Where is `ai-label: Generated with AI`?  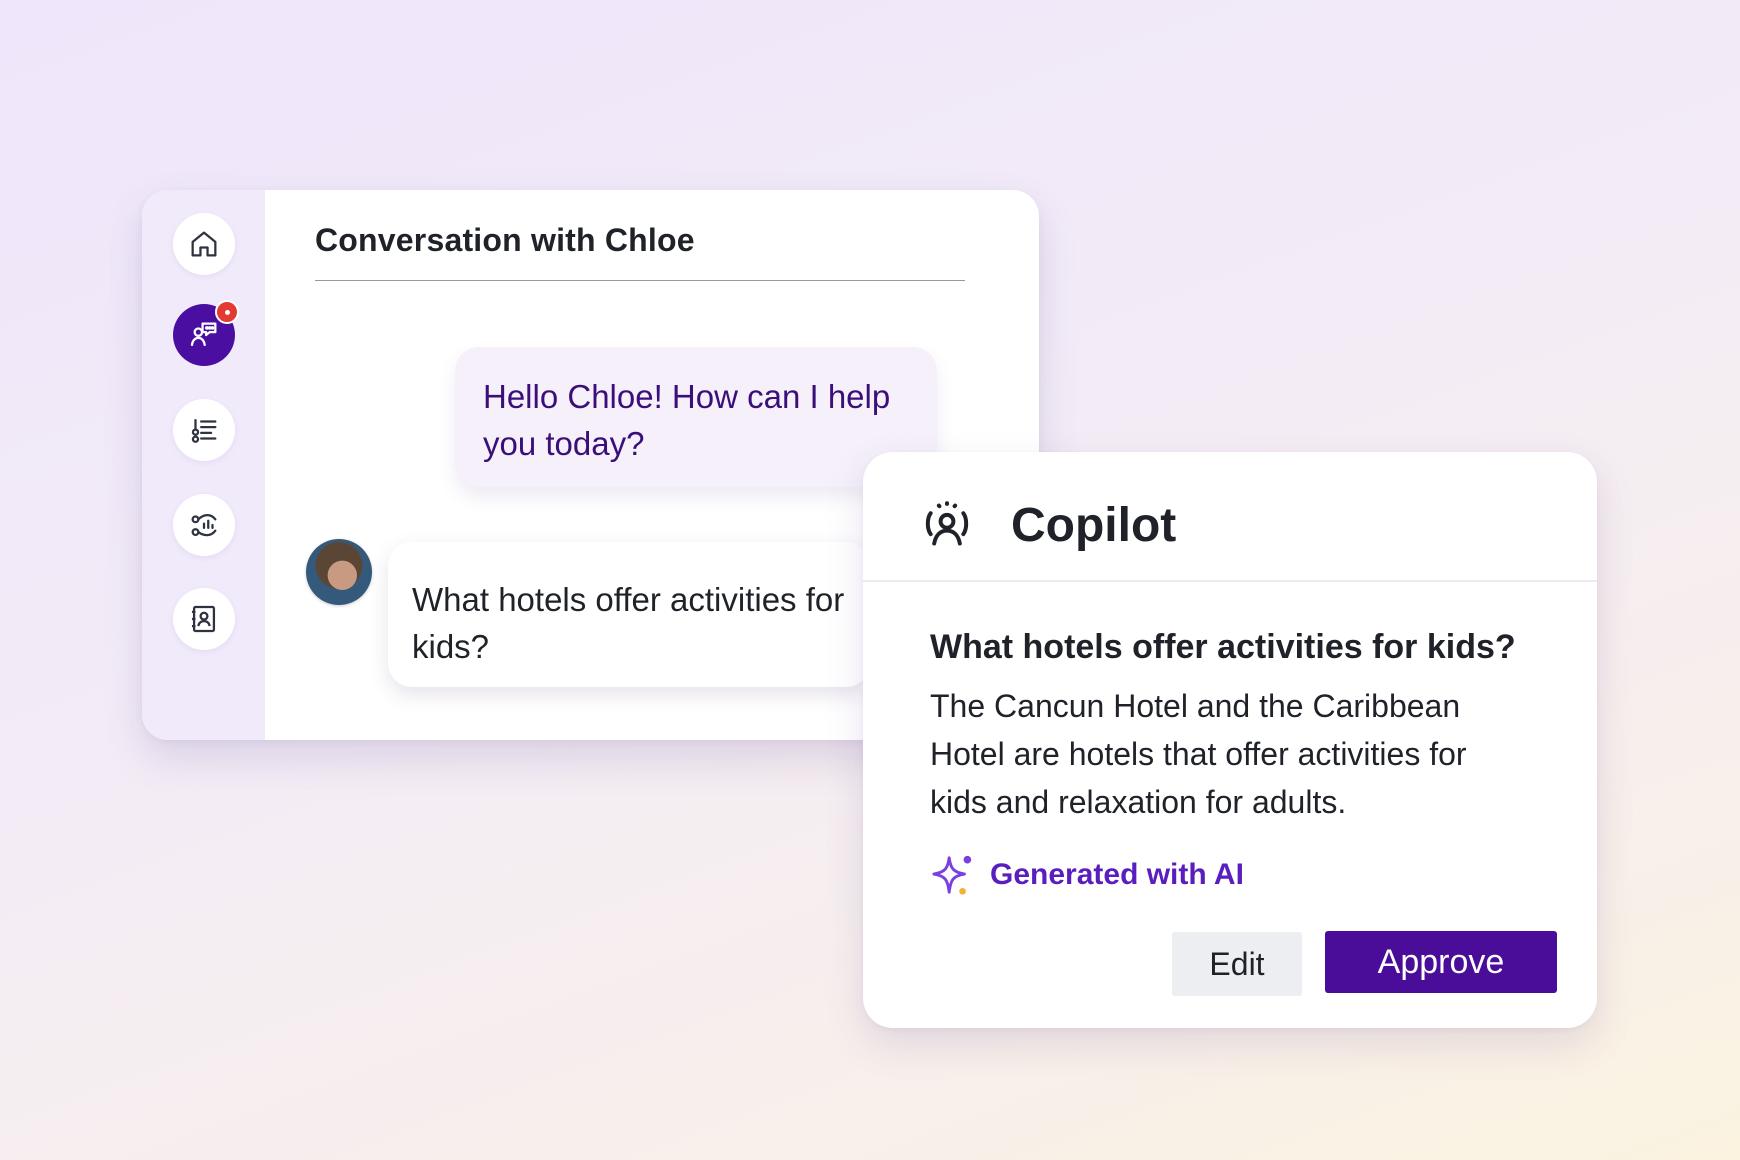 ai-label: Generated with AI is located at coordinates (1117, 874).